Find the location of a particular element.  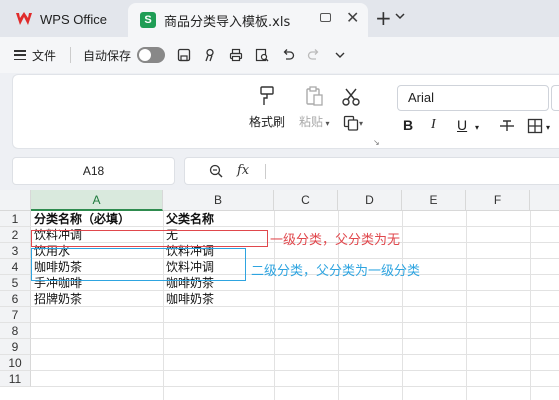

annotation-note-level-two: 二级分类，父分类为一级分类 is located at coordinates (336, 271).